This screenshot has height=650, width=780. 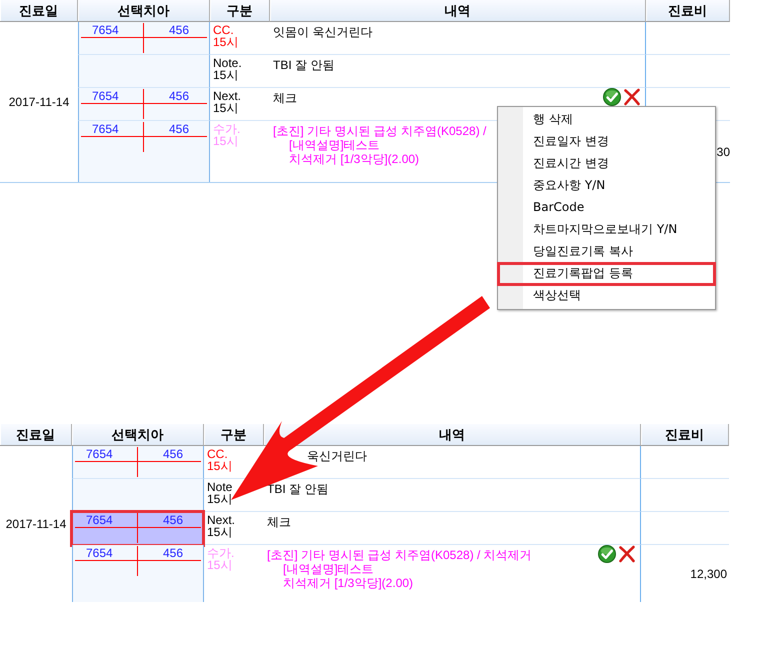 I want to click on menu-item: 색상선택, so click(x=606, y=295).